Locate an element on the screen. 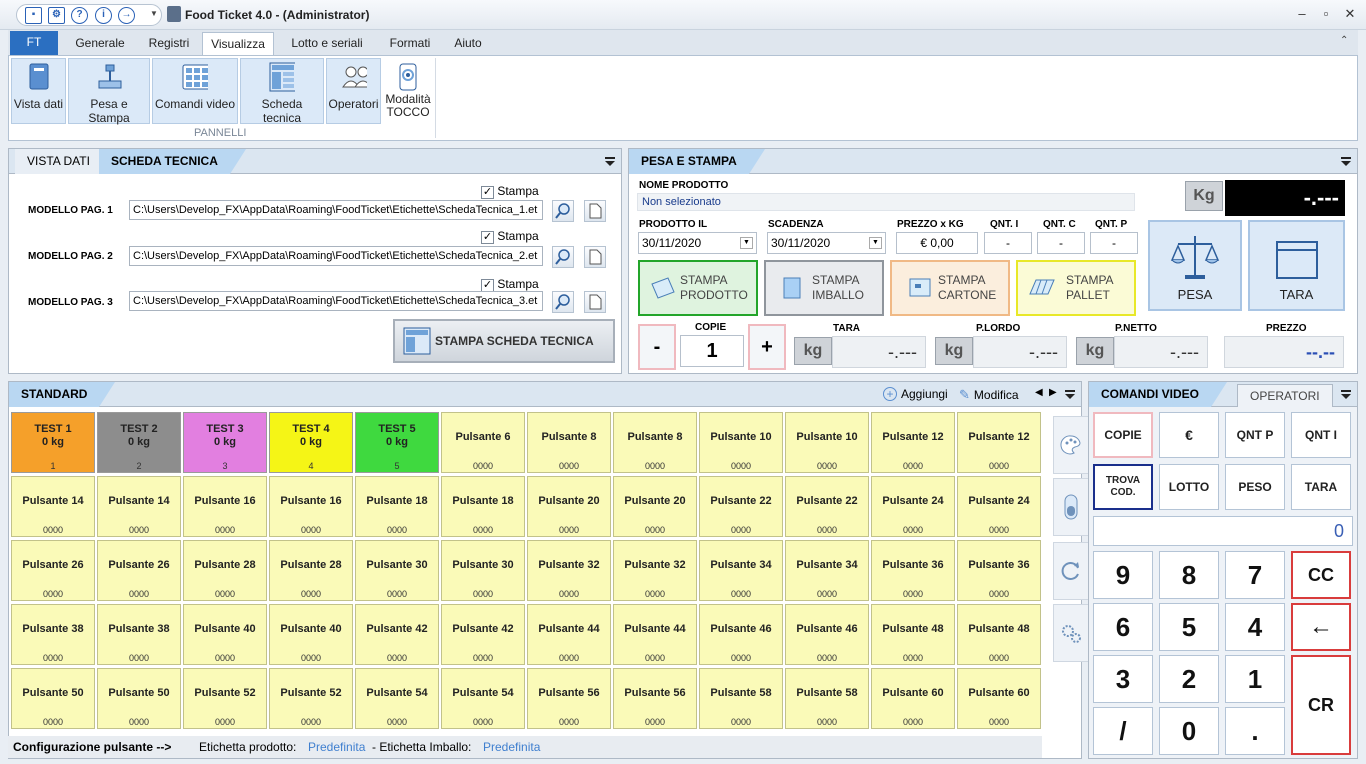 The height and width of the screenshot is (764, 1366). product-button: Pulsante 54 0000 is located at coordinates (483, 698).